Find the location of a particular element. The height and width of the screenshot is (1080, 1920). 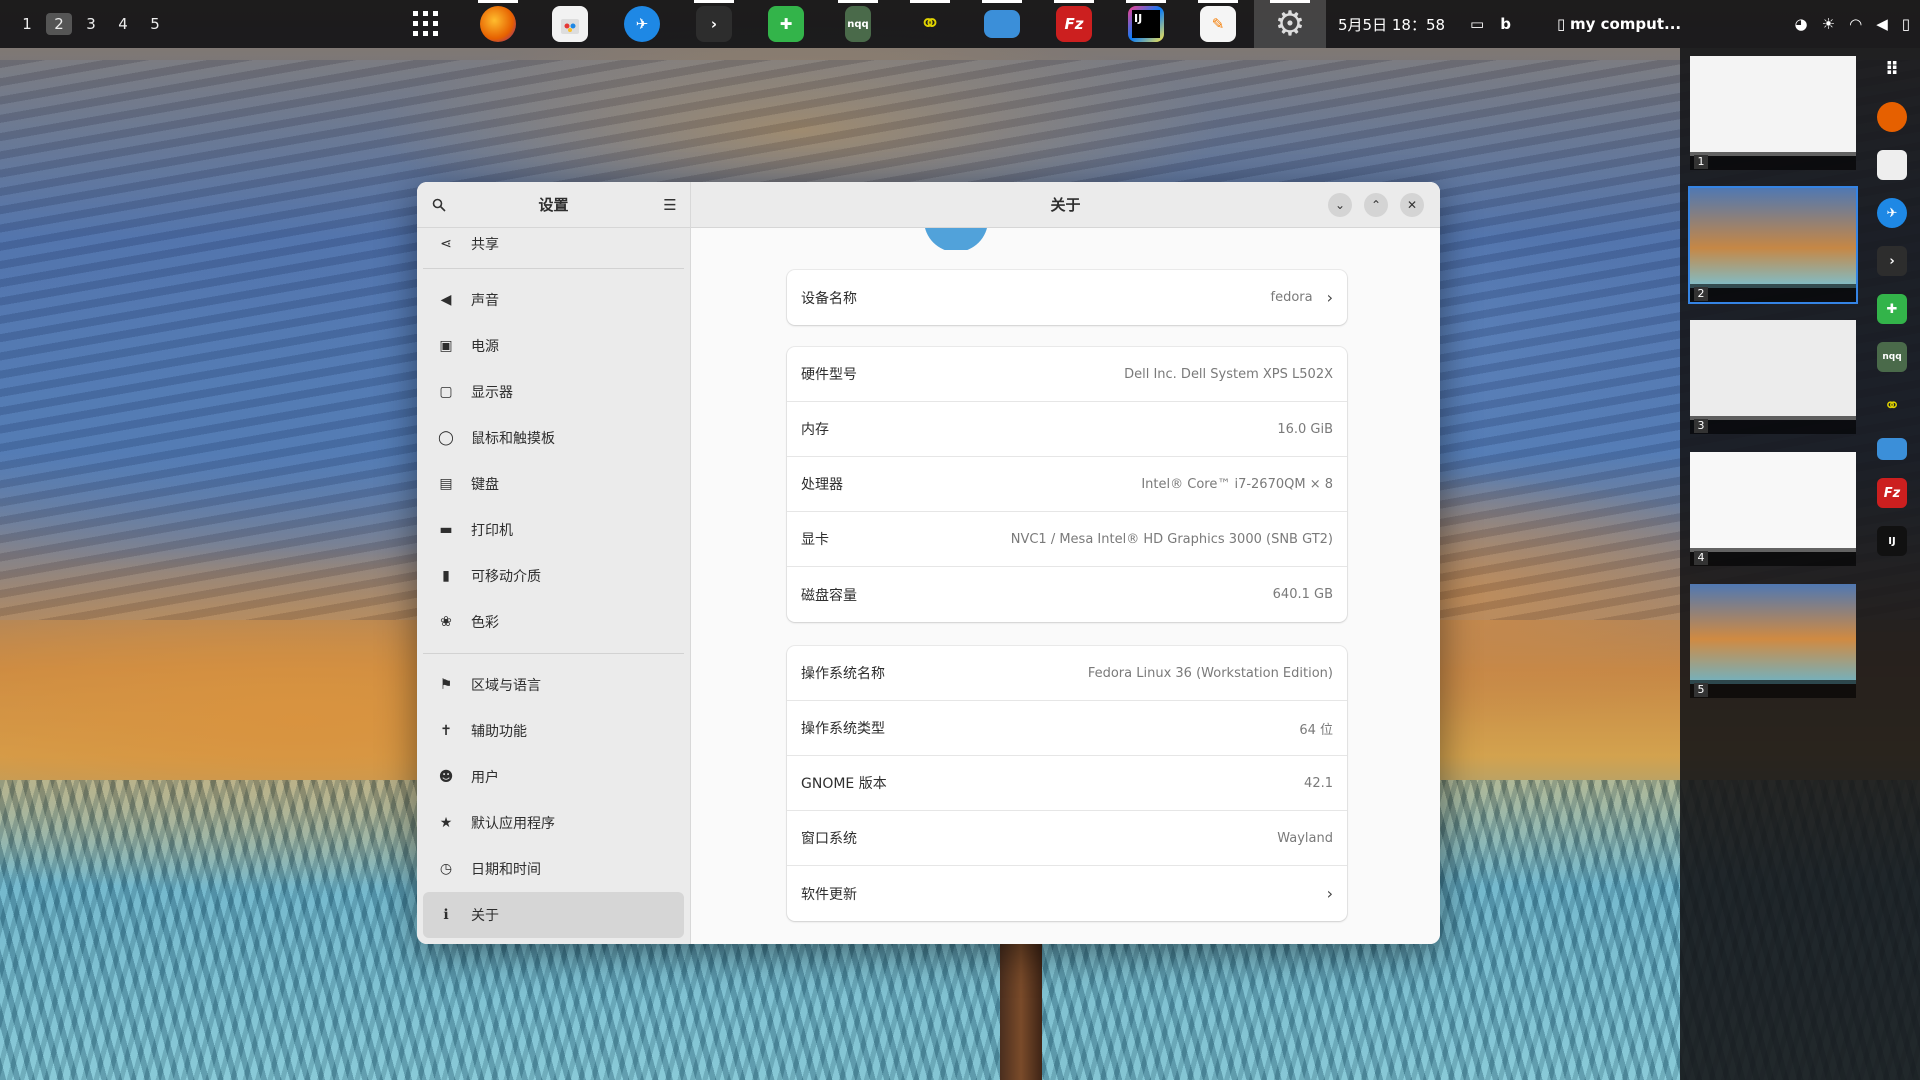

sidebar-item-date-time: ◷ 日期和时间 is located at coordinates (553, 869).